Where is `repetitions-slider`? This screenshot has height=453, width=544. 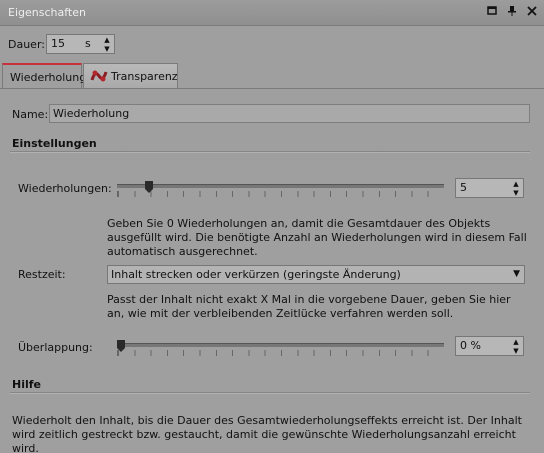 repetitions-slider is located at coordinates (280, 190).